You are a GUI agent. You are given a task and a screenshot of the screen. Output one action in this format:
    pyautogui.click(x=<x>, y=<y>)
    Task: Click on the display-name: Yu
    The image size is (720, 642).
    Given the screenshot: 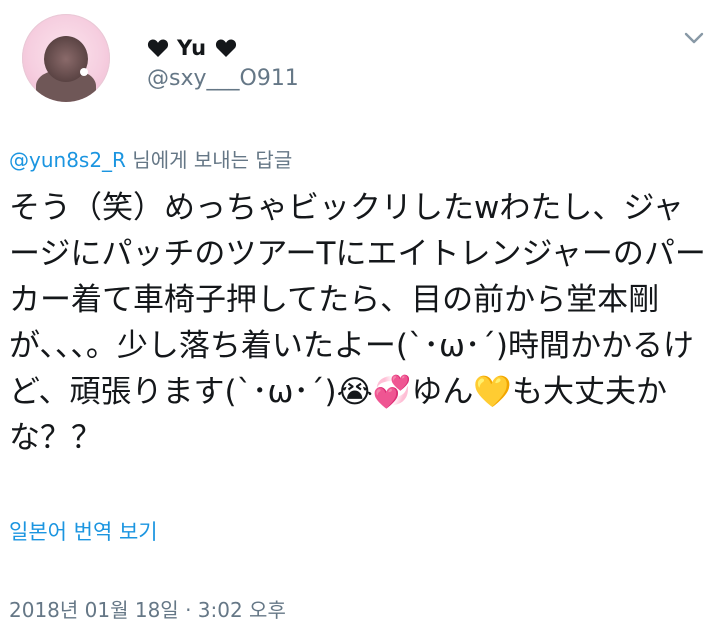 What is the action you would take?
    pyautogui.click(x=192, y=48)
    